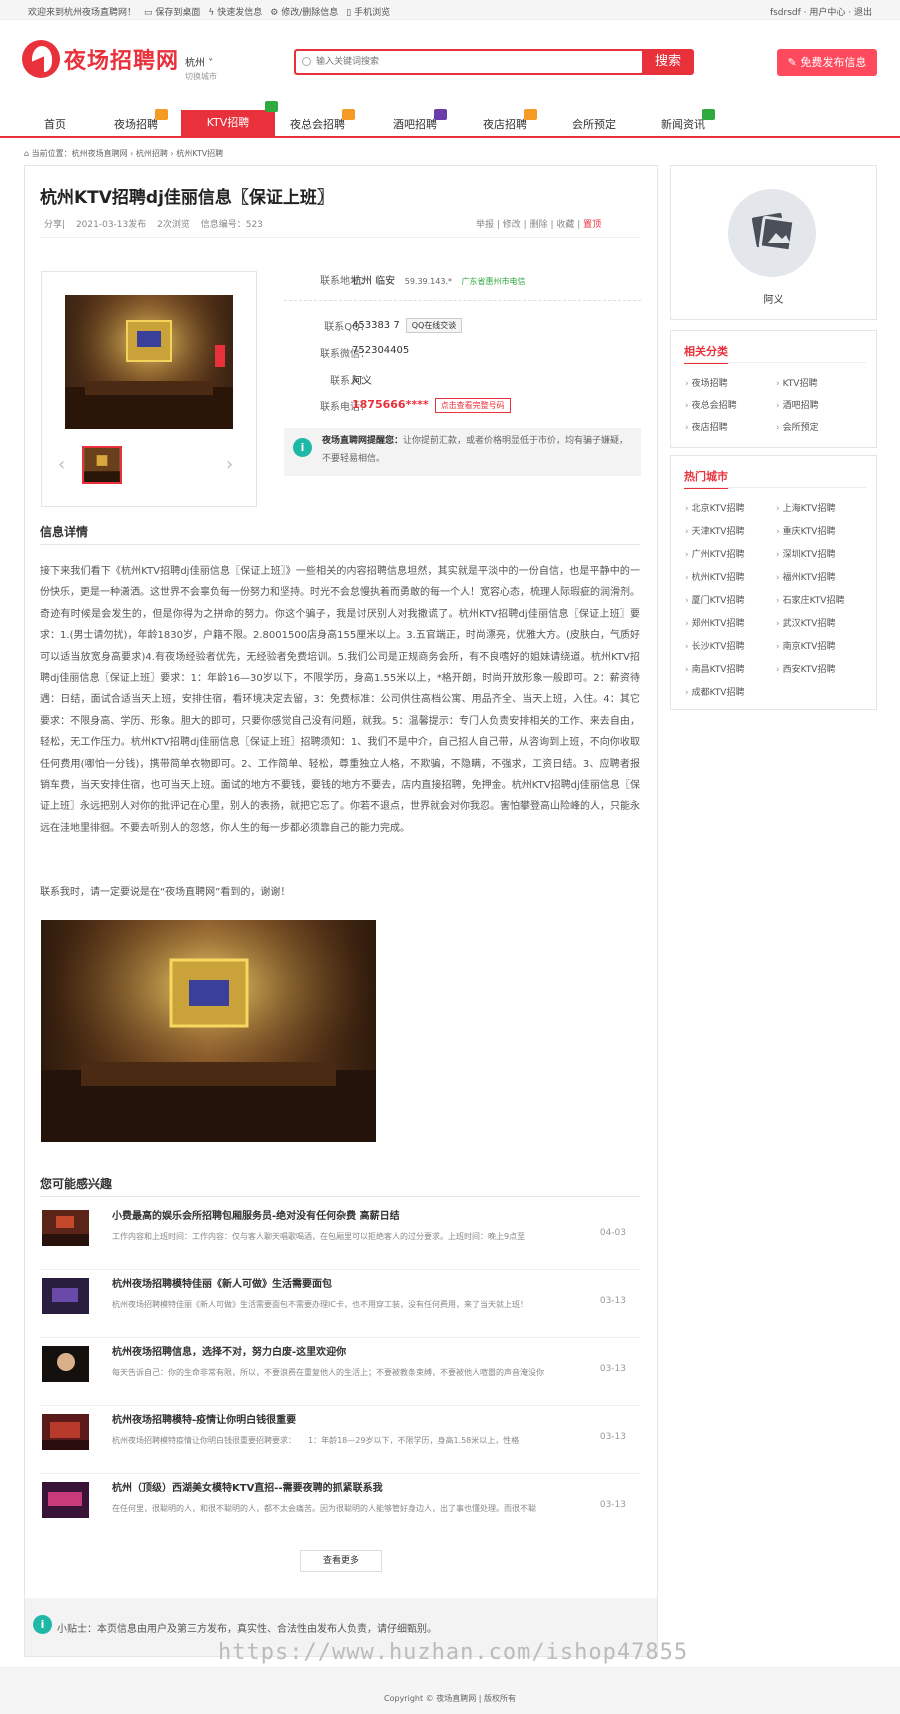 The image size is (900, 1714). I want to click on city-link: 深圳KTV招聘, so click(806, 553).